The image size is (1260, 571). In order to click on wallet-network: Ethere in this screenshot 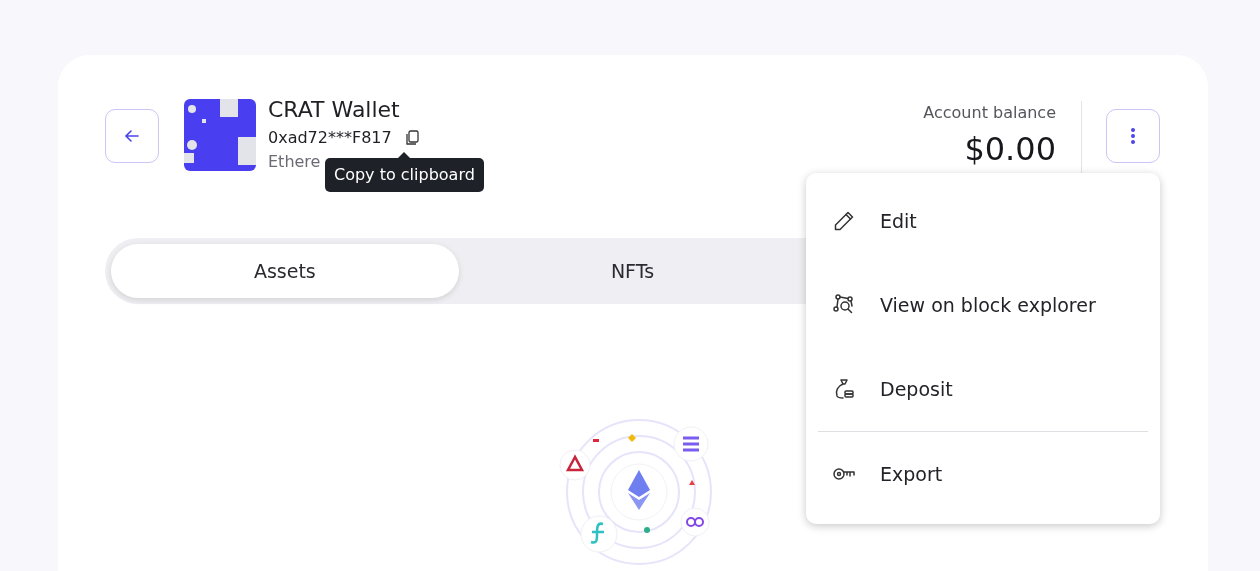, I will do `click(294, 162)`.